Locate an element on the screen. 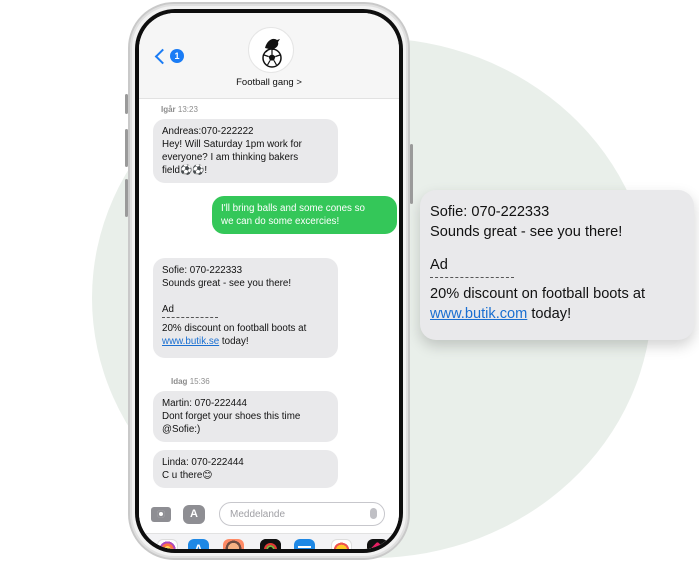 This screenshot has width=699, height=562. phone-volume-down is located at coordinates (126, 198).